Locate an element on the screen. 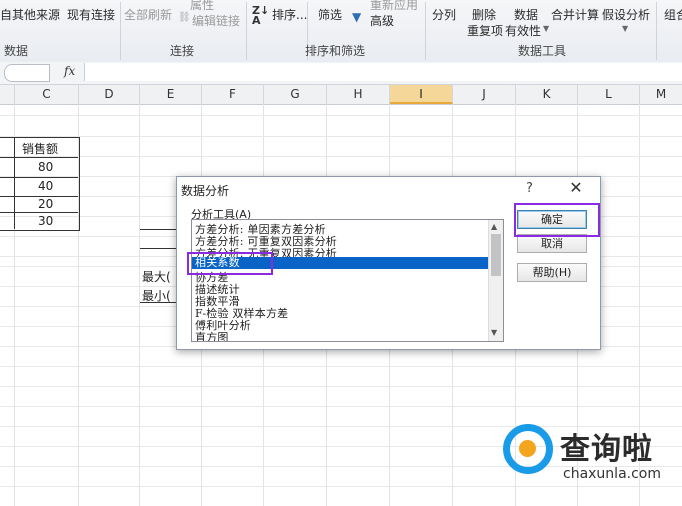  column-header: L is located at coordinates (609, 94).